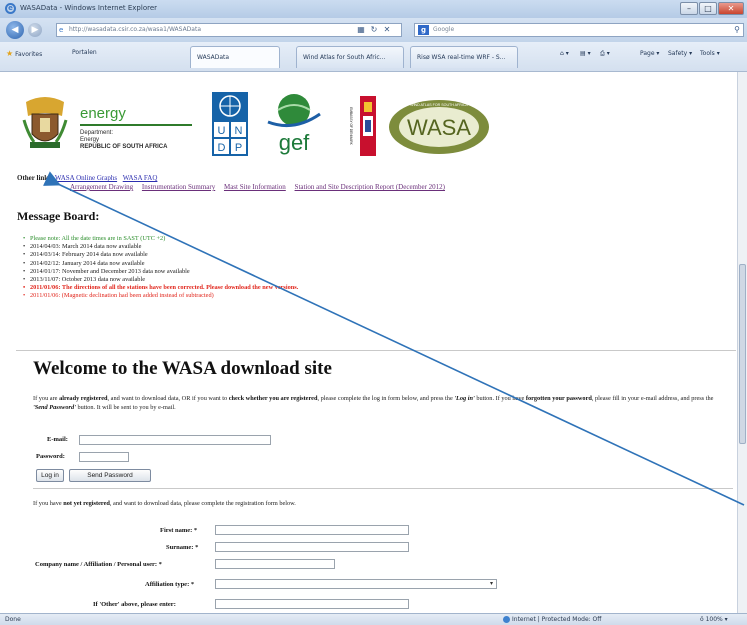 This screenshot has width=747, height=625. I want to click on password-label: Password:, so click(50, 456).